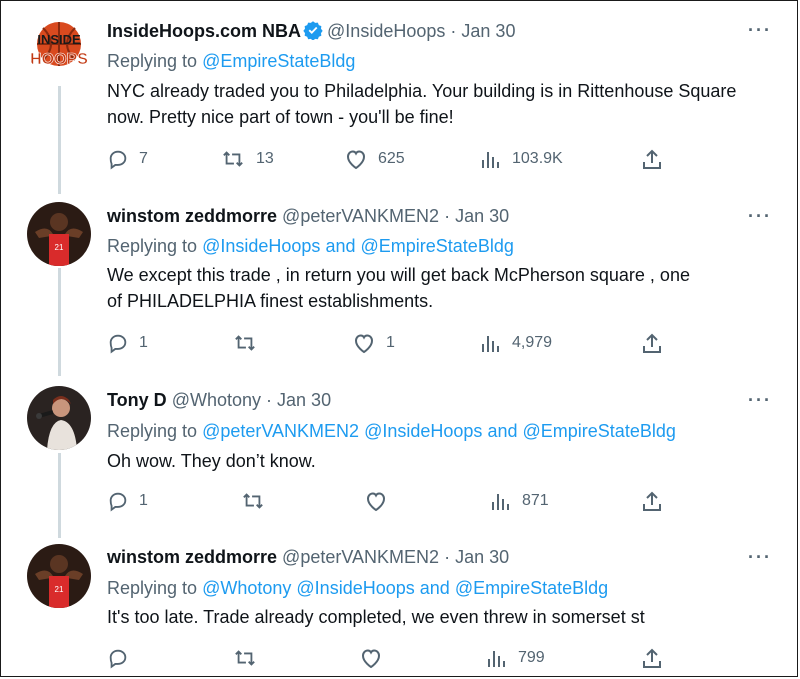  What do you see at coordinates (143, 158) in the screenshot?
I see `reply-count: 7` at bounding box center [143, 158].